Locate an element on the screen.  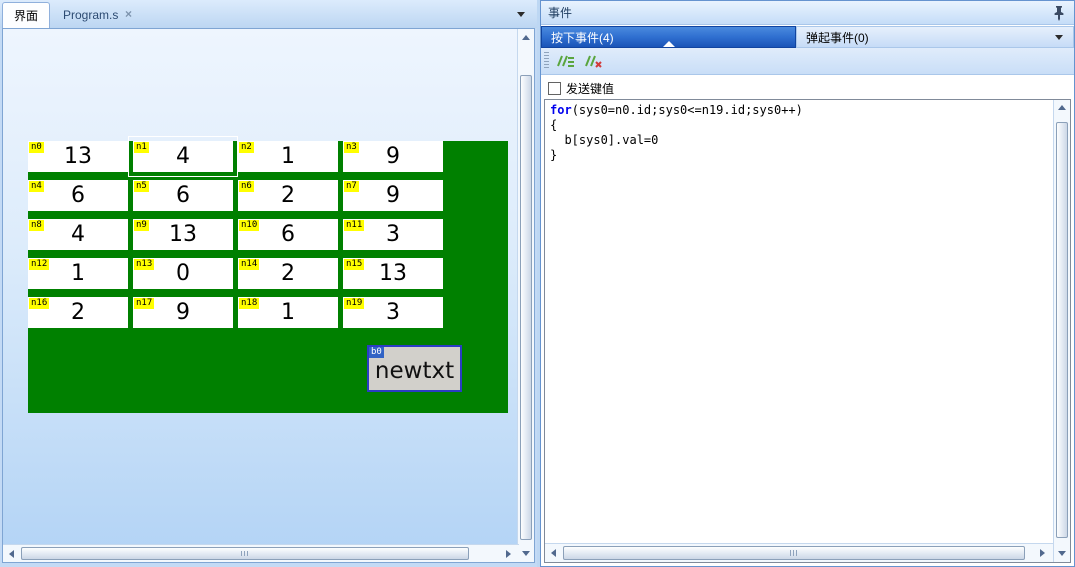
toolbar-grip is located at coordinates (546, 61).